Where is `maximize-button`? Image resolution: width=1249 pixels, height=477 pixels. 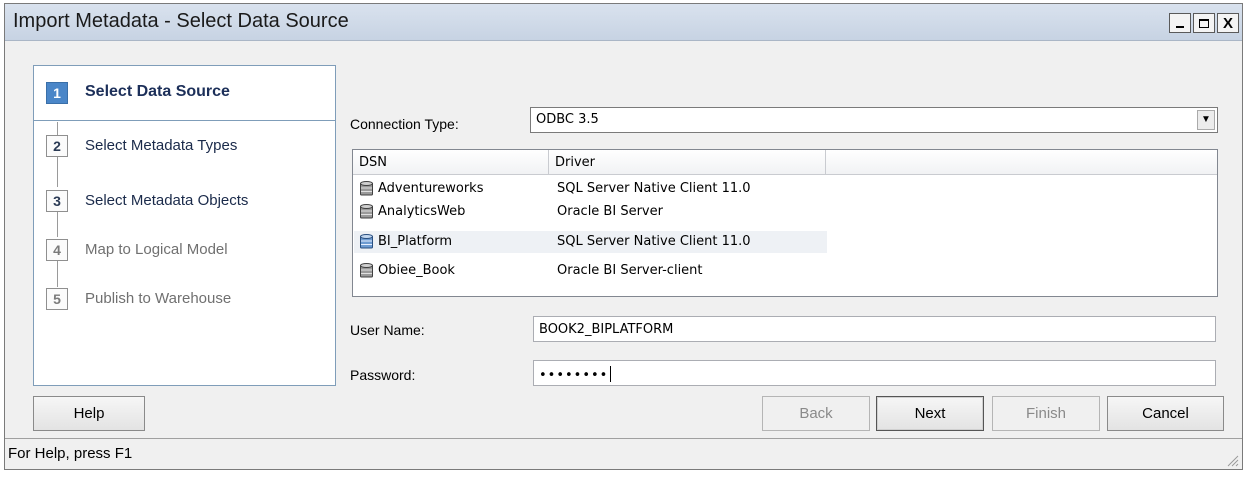 maximize-button is located at coordinates (1204, 23).